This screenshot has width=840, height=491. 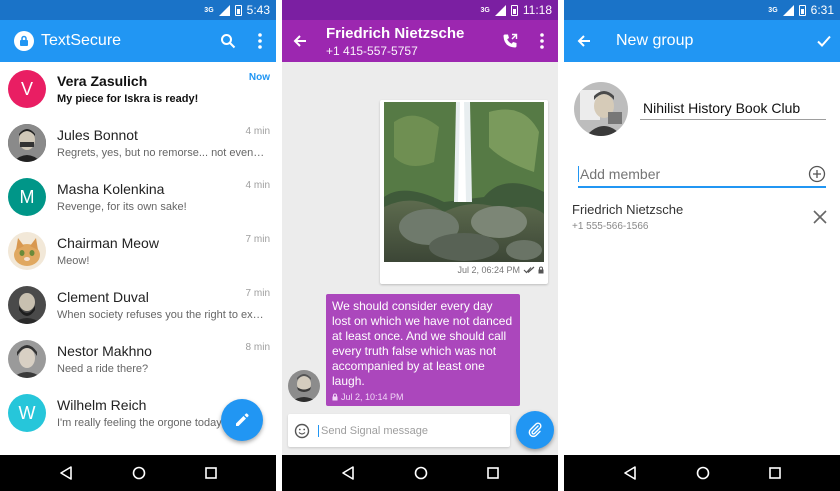 What do you see at coordinates (610, 226) in the screenshot?
I see `member-phone: +1 555-566-1566` at bounding box center [610, 226].